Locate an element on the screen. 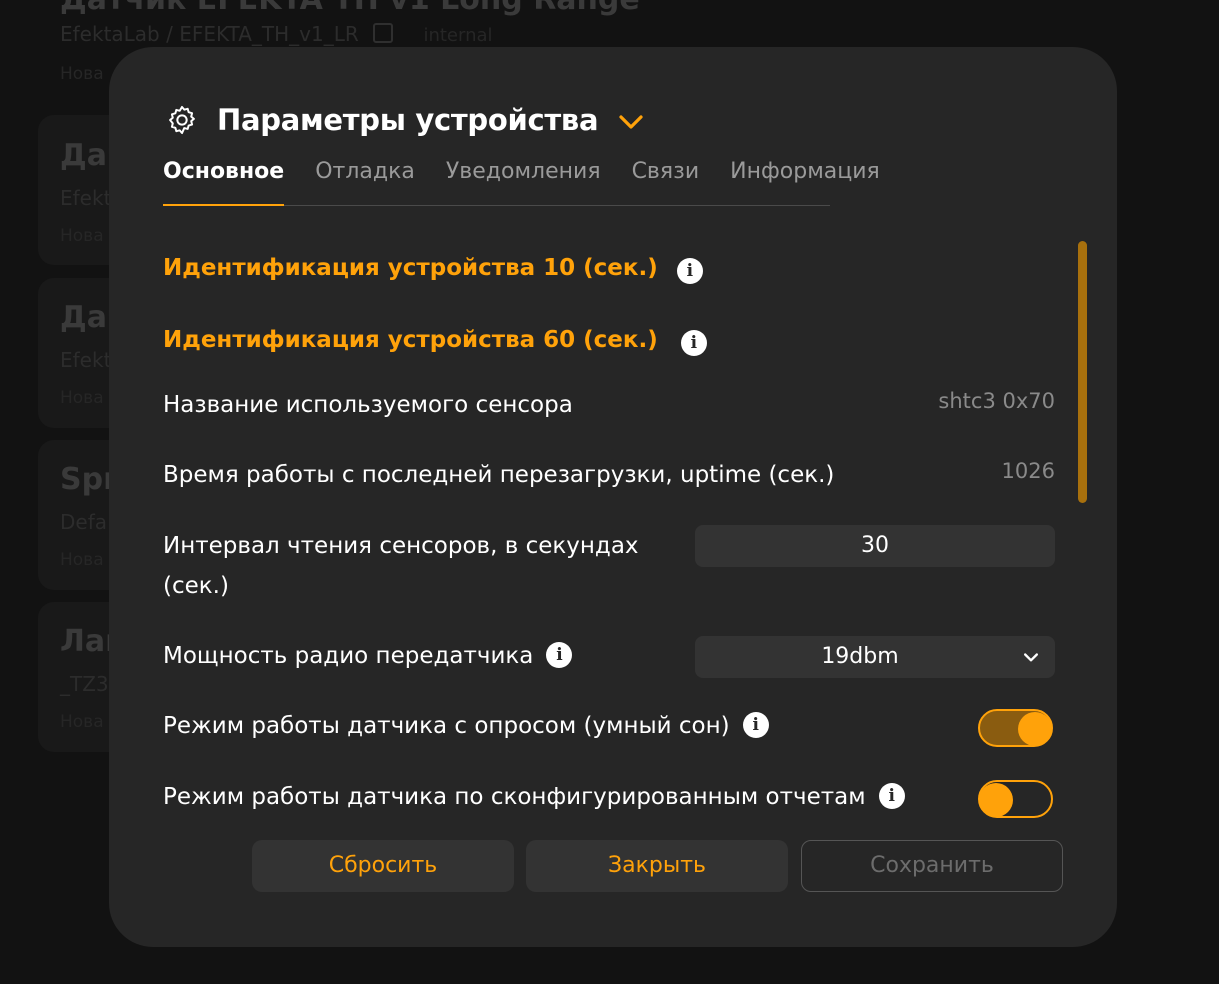 This screenshot has height=984, width=1219. save-button: Сохранить is located at coordinates (932, 866).